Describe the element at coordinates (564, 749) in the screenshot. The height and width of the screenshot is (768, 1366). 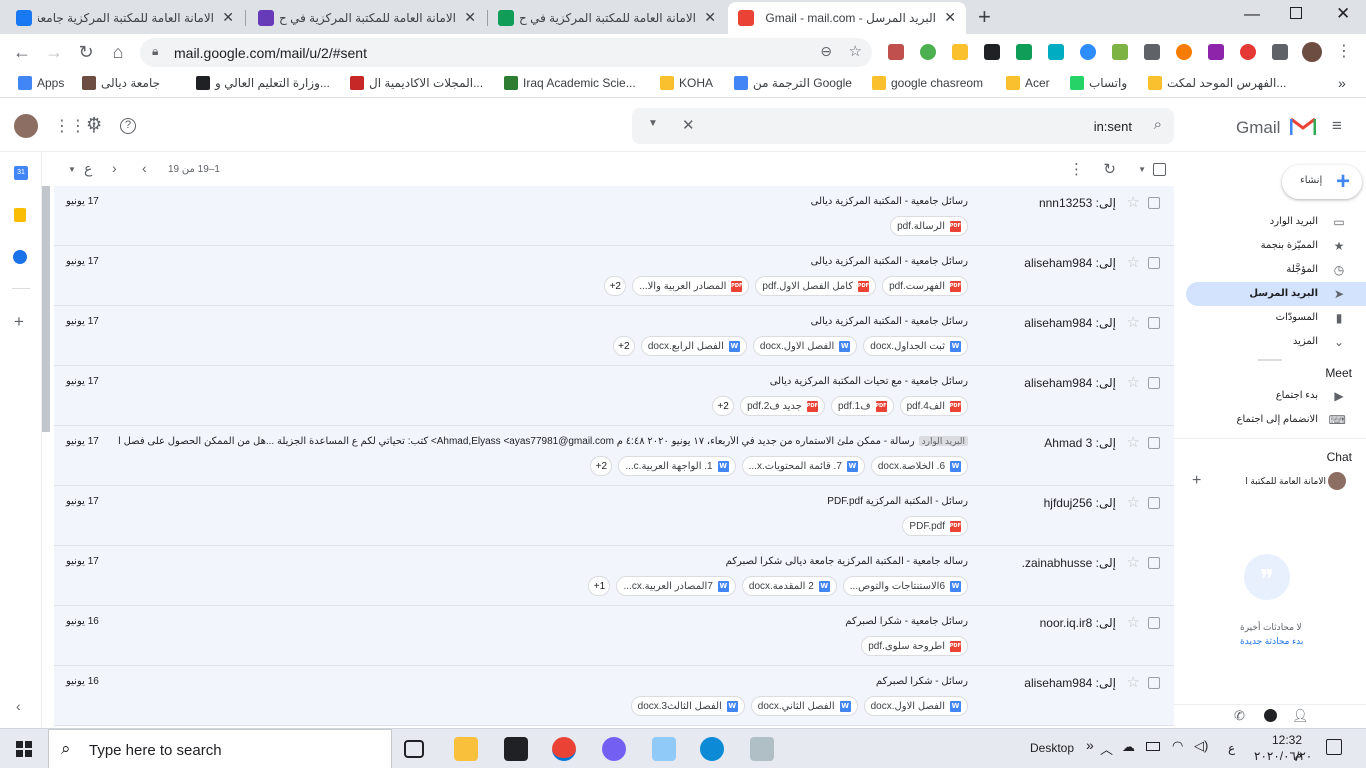
I see `chrome-icon` at that location.